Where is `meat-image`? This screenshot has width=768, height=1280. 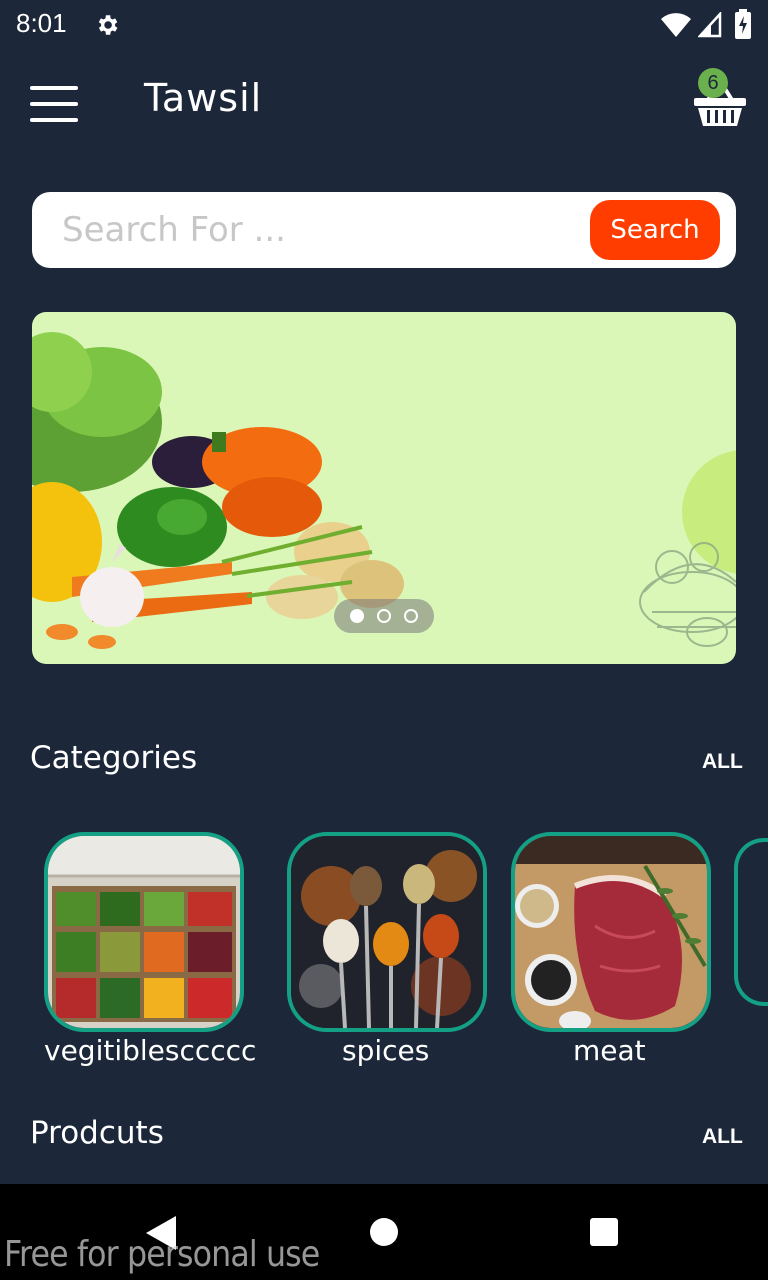
meat-image is located at coordinates (611, 932).